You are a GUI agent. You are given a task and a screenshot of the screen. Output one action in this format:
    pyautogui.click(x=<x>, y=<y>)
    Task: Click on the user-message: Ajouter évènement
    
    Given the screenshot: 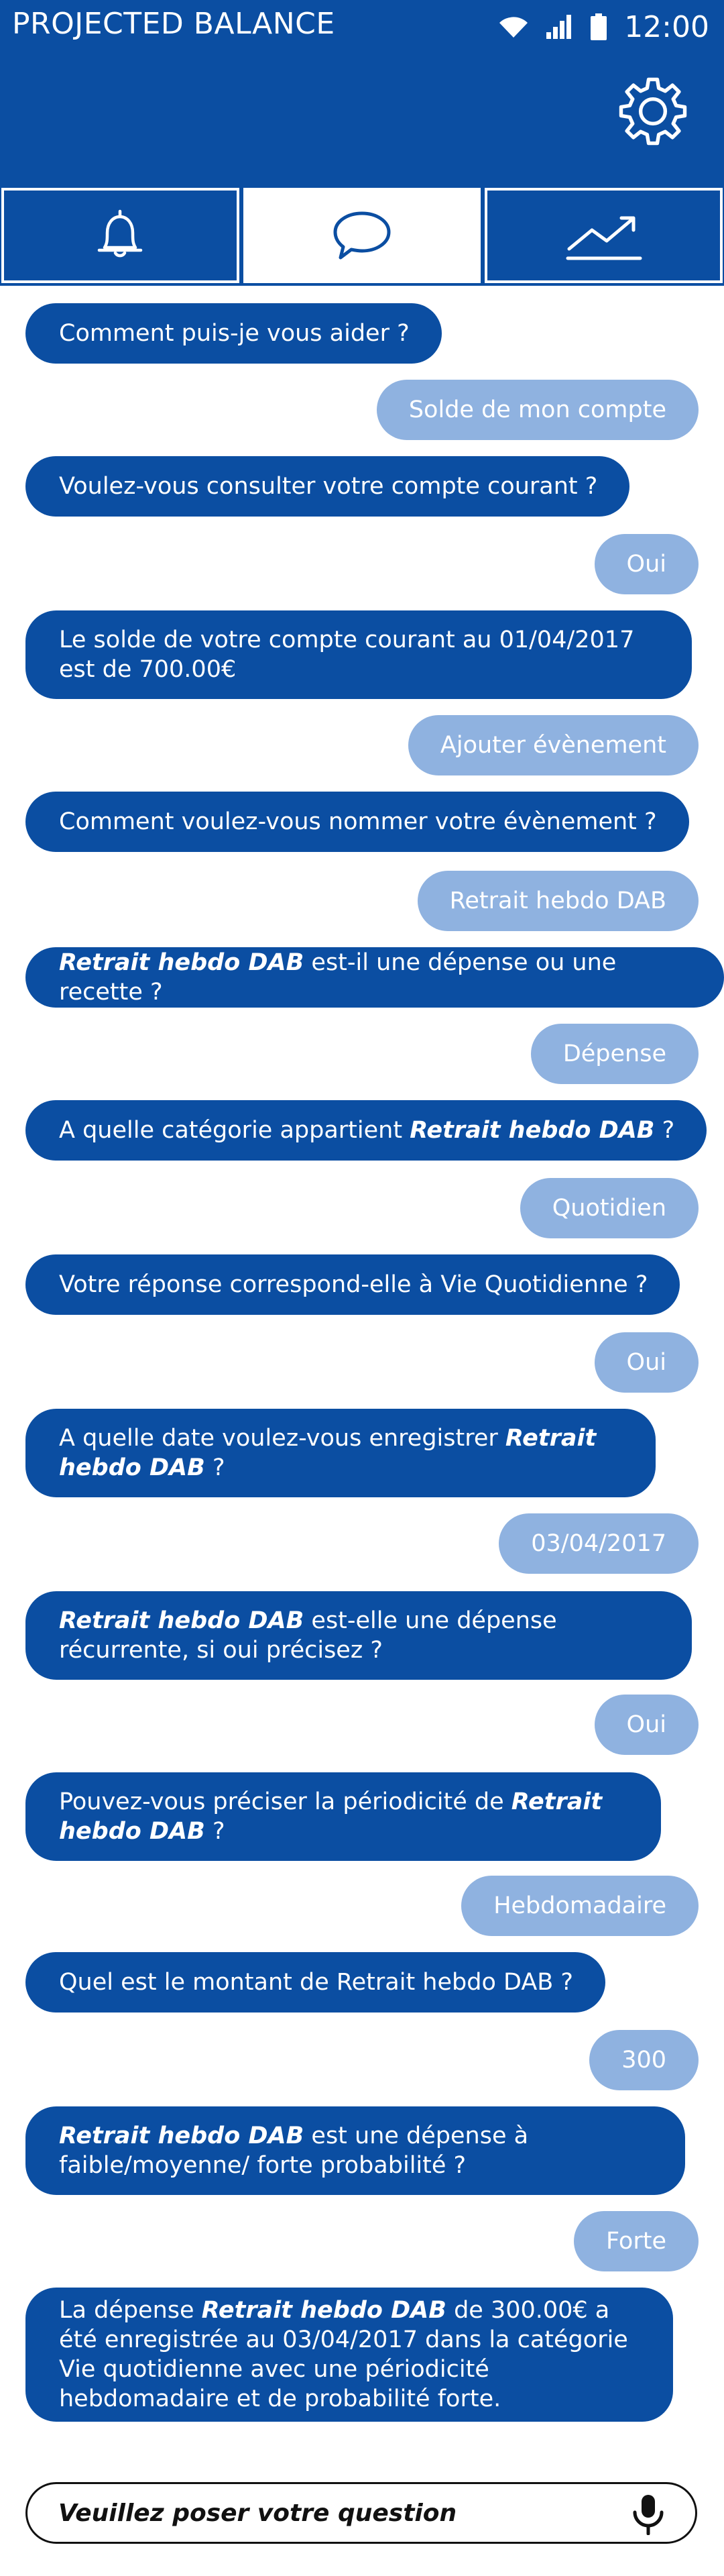 What is the action you would take?
    pyautogui.click(x=553, y=745)
    